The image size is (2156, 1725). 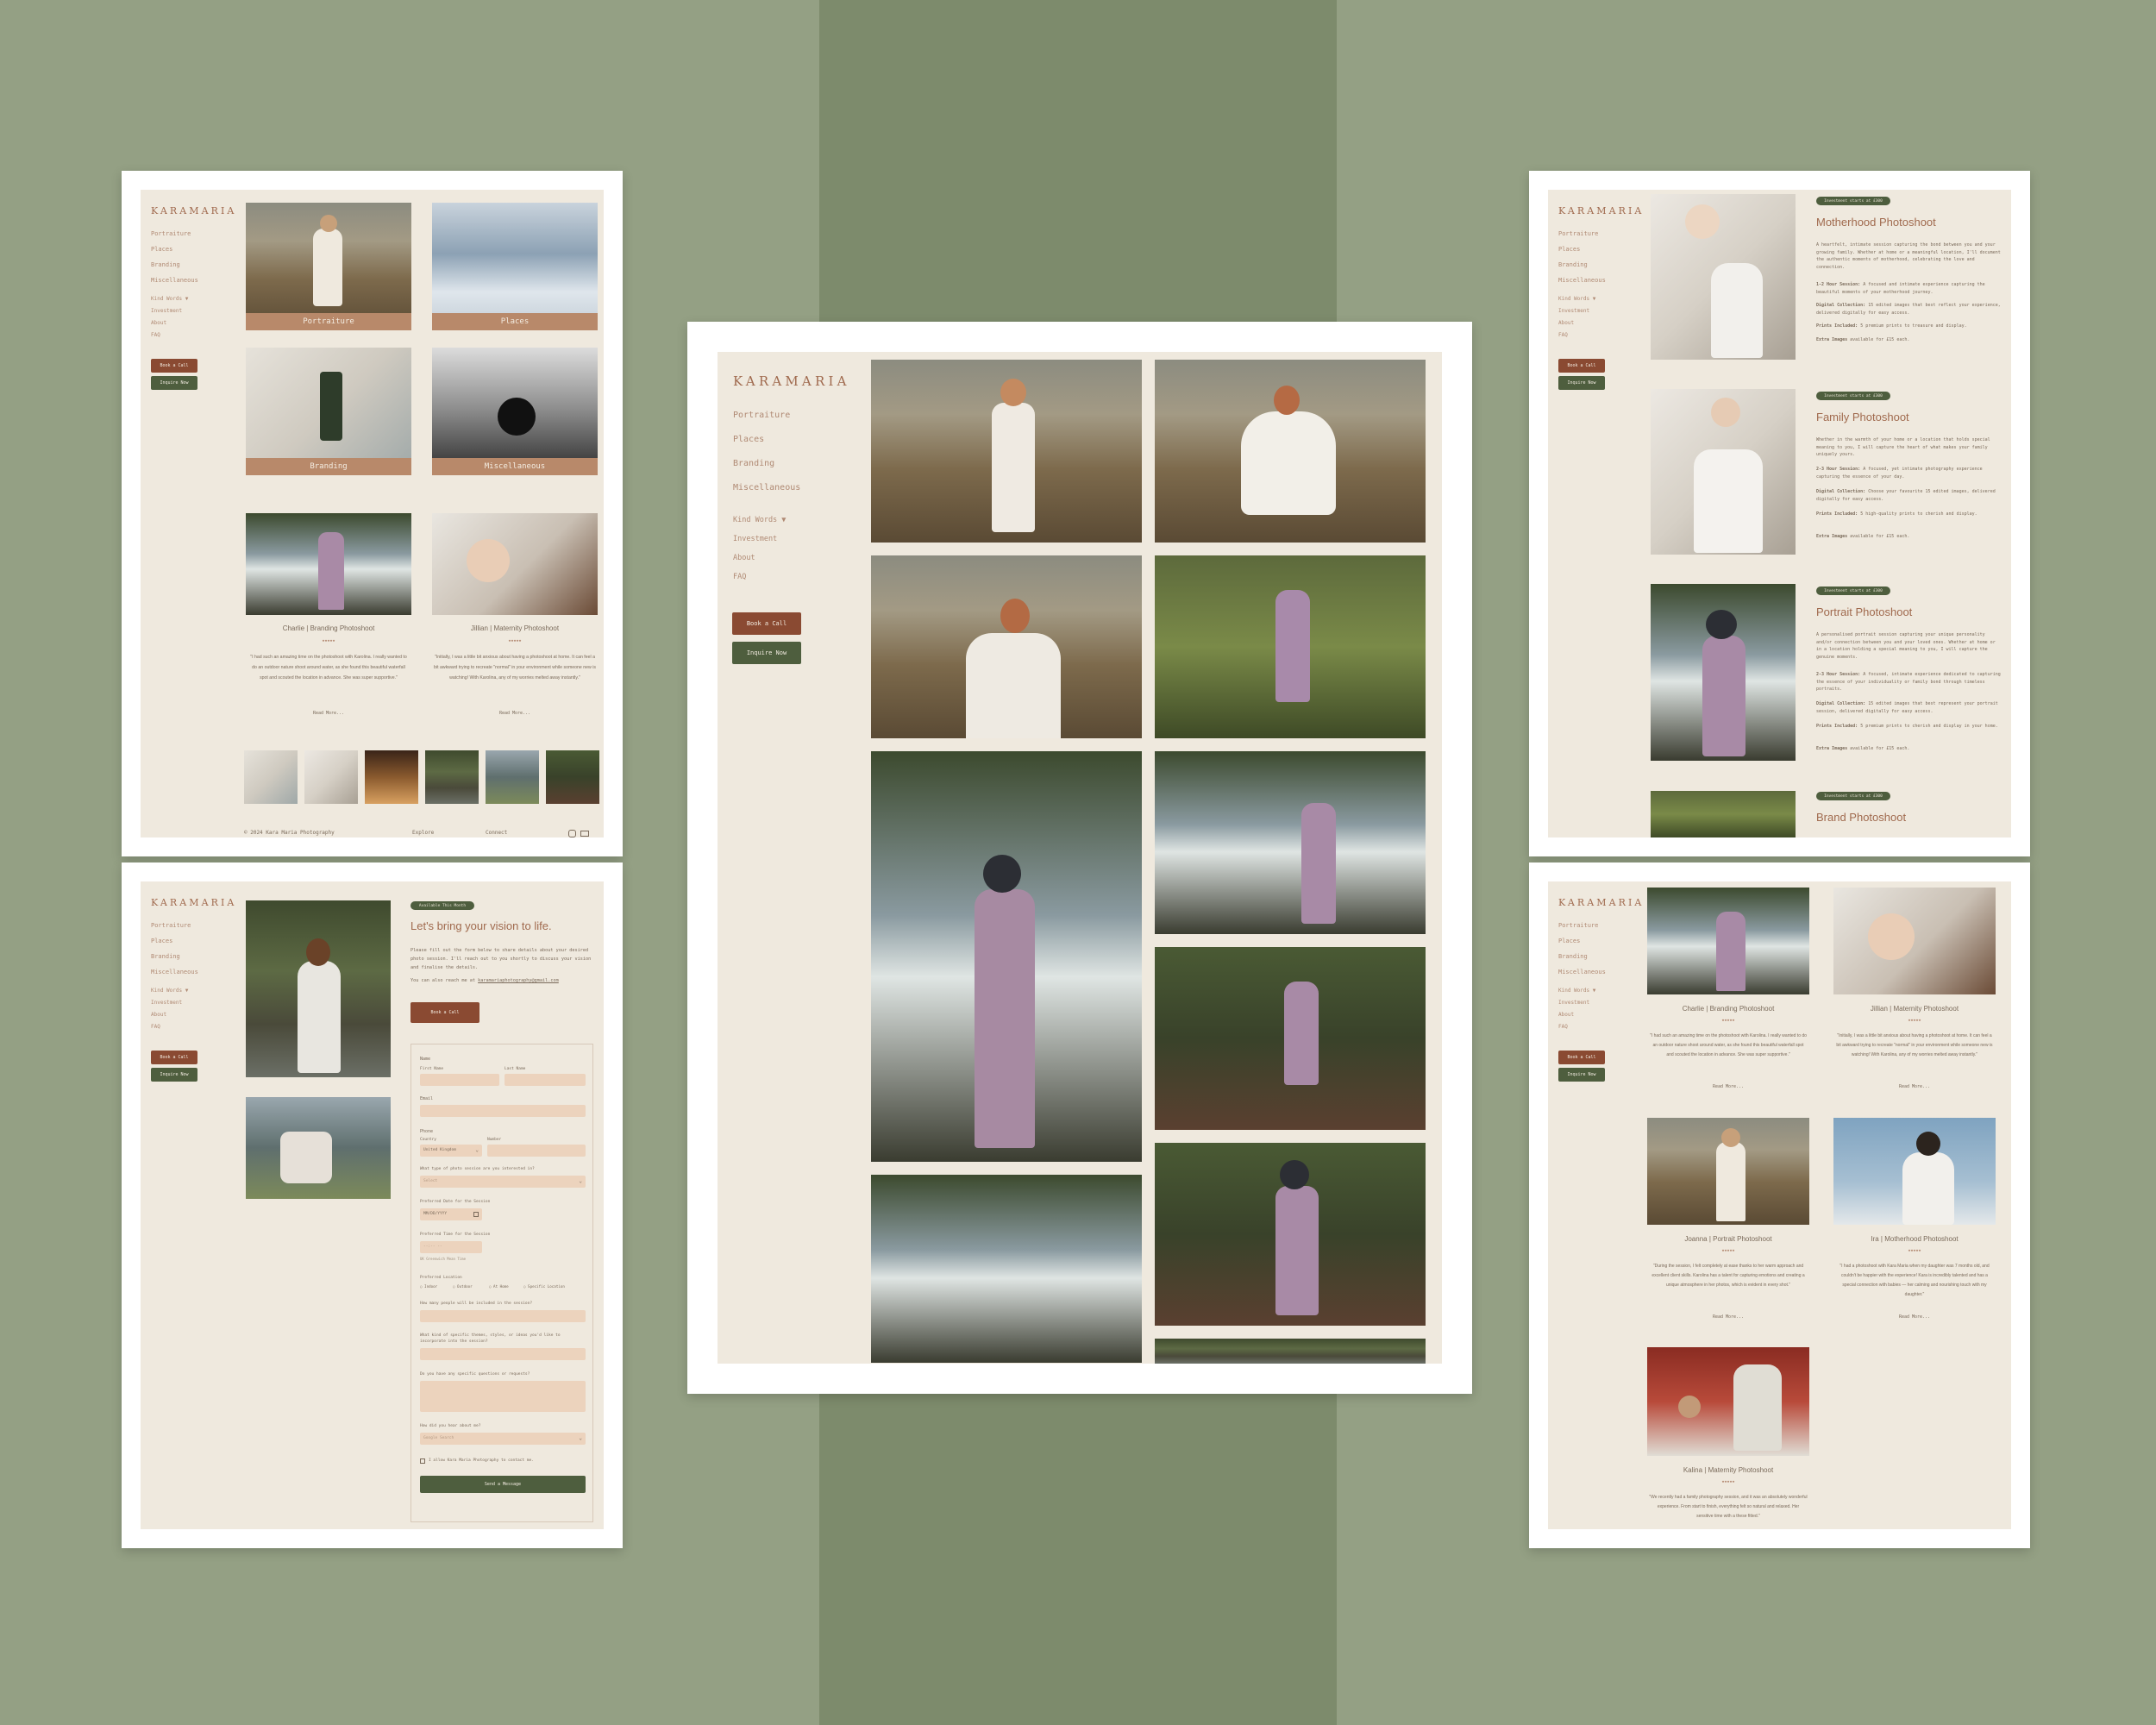 What do you see at coordinates (503, 1111) in the screenshot?
I see `email-field` at bounding box center [503, 1111].